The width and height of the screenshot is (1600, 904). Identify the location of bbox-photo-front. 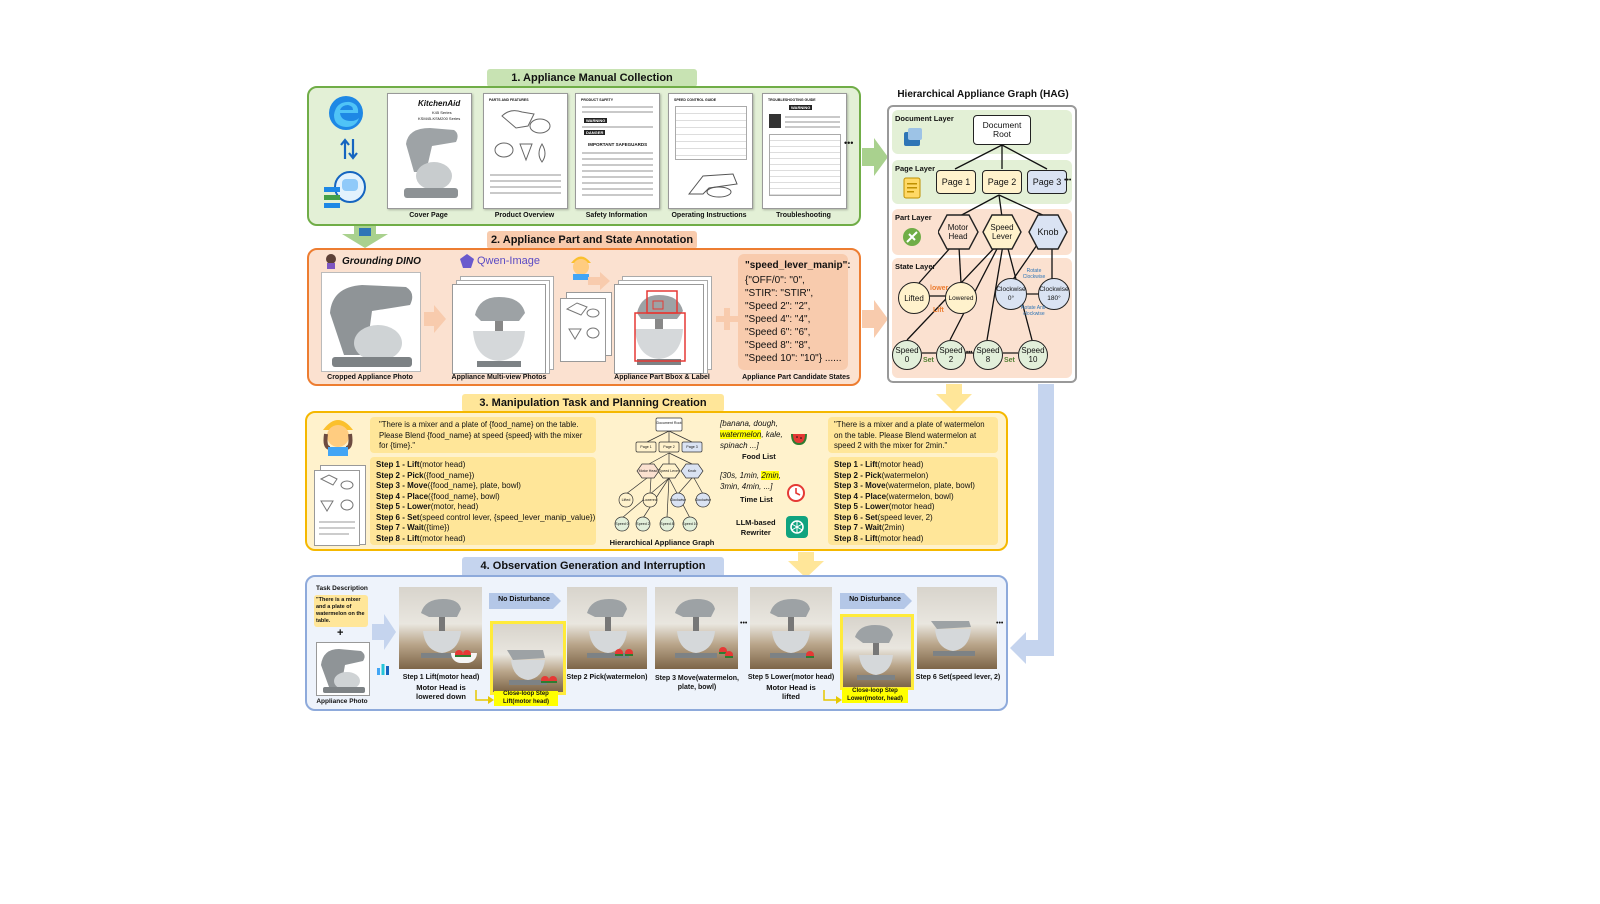
(659, 329).